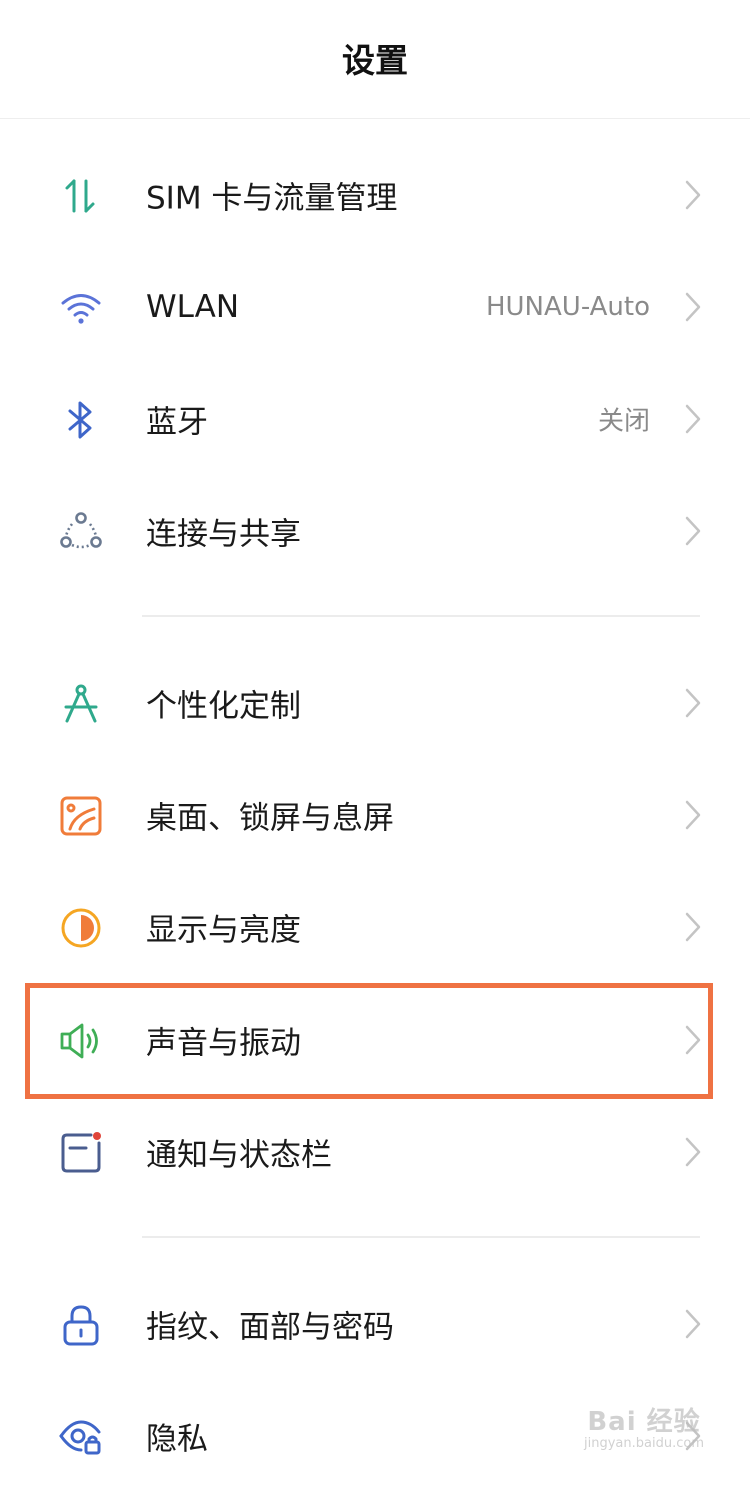  Describe the element at coordinates (270, 818) in the screenshot. I see `item-label: 桌面、锁屏与息屏` at that location.